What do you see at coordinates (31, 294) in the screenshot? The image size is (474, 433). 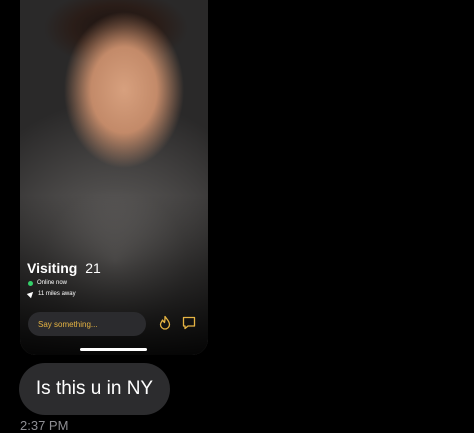 I see `location-arrow-icon` at bounding box center [31, 294].